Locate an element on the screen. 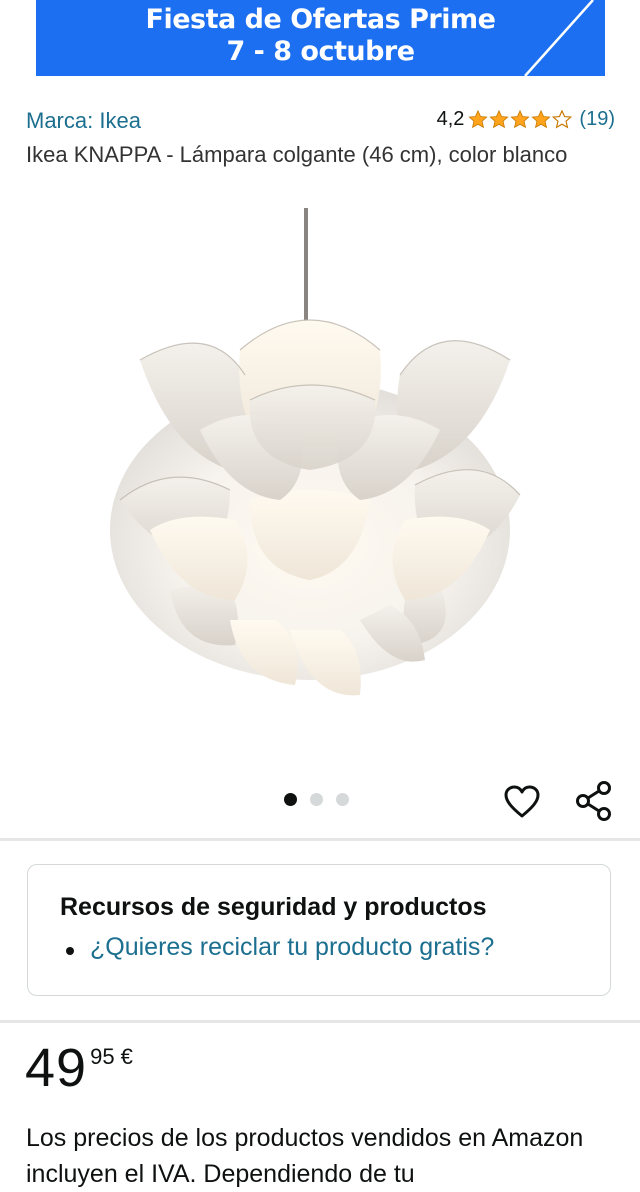  share-button is located at coordinates (594, 801).